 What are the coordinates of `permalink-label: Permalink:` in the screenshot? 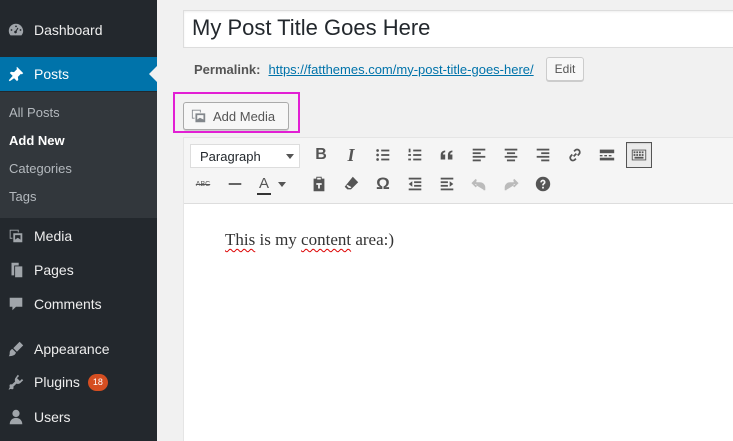 It's located at (227, 69).